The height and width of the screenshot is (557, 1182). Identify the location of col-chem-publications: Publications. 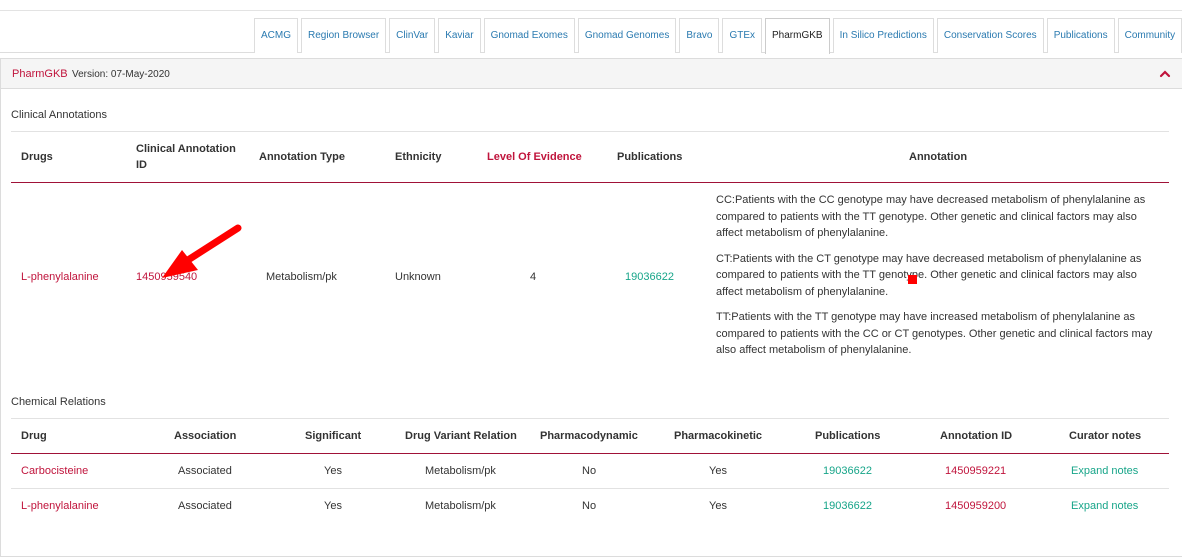
(848, 436).